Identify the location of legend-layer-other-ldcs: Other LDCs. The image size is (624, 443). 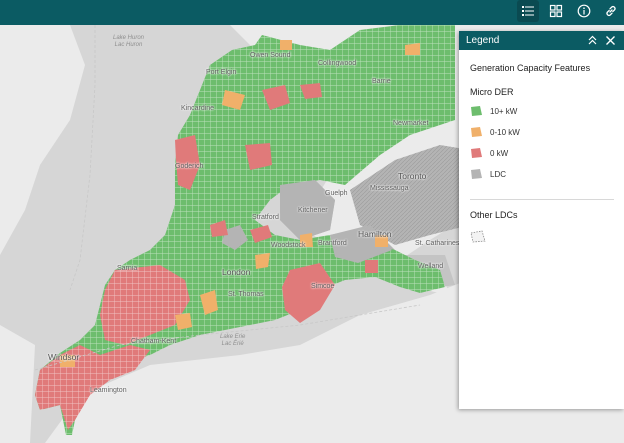
(494, 215).